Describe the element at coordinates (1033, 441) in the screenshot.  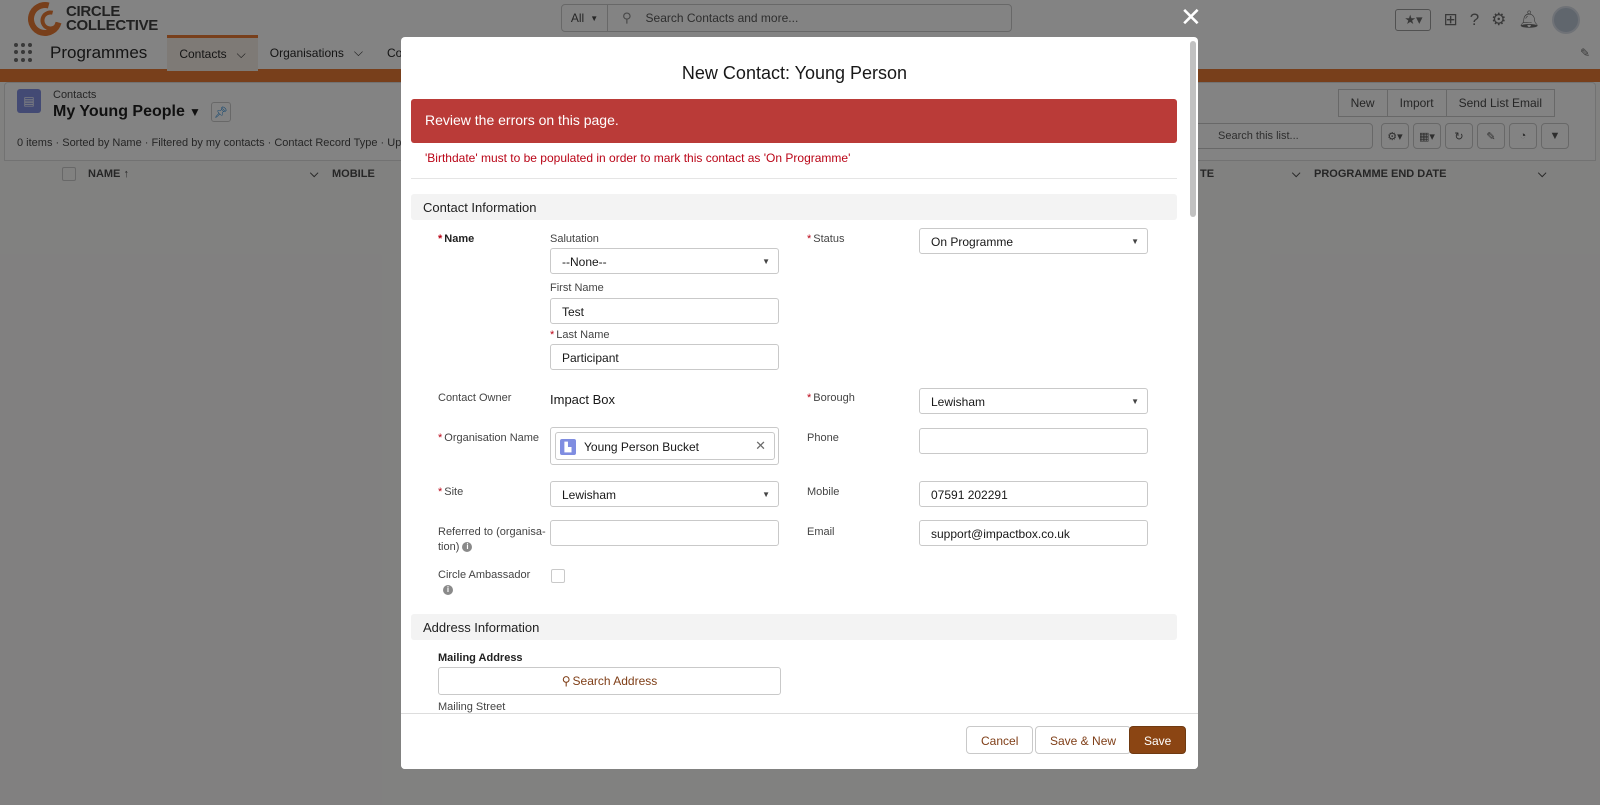
I see `phone-input` at that location.